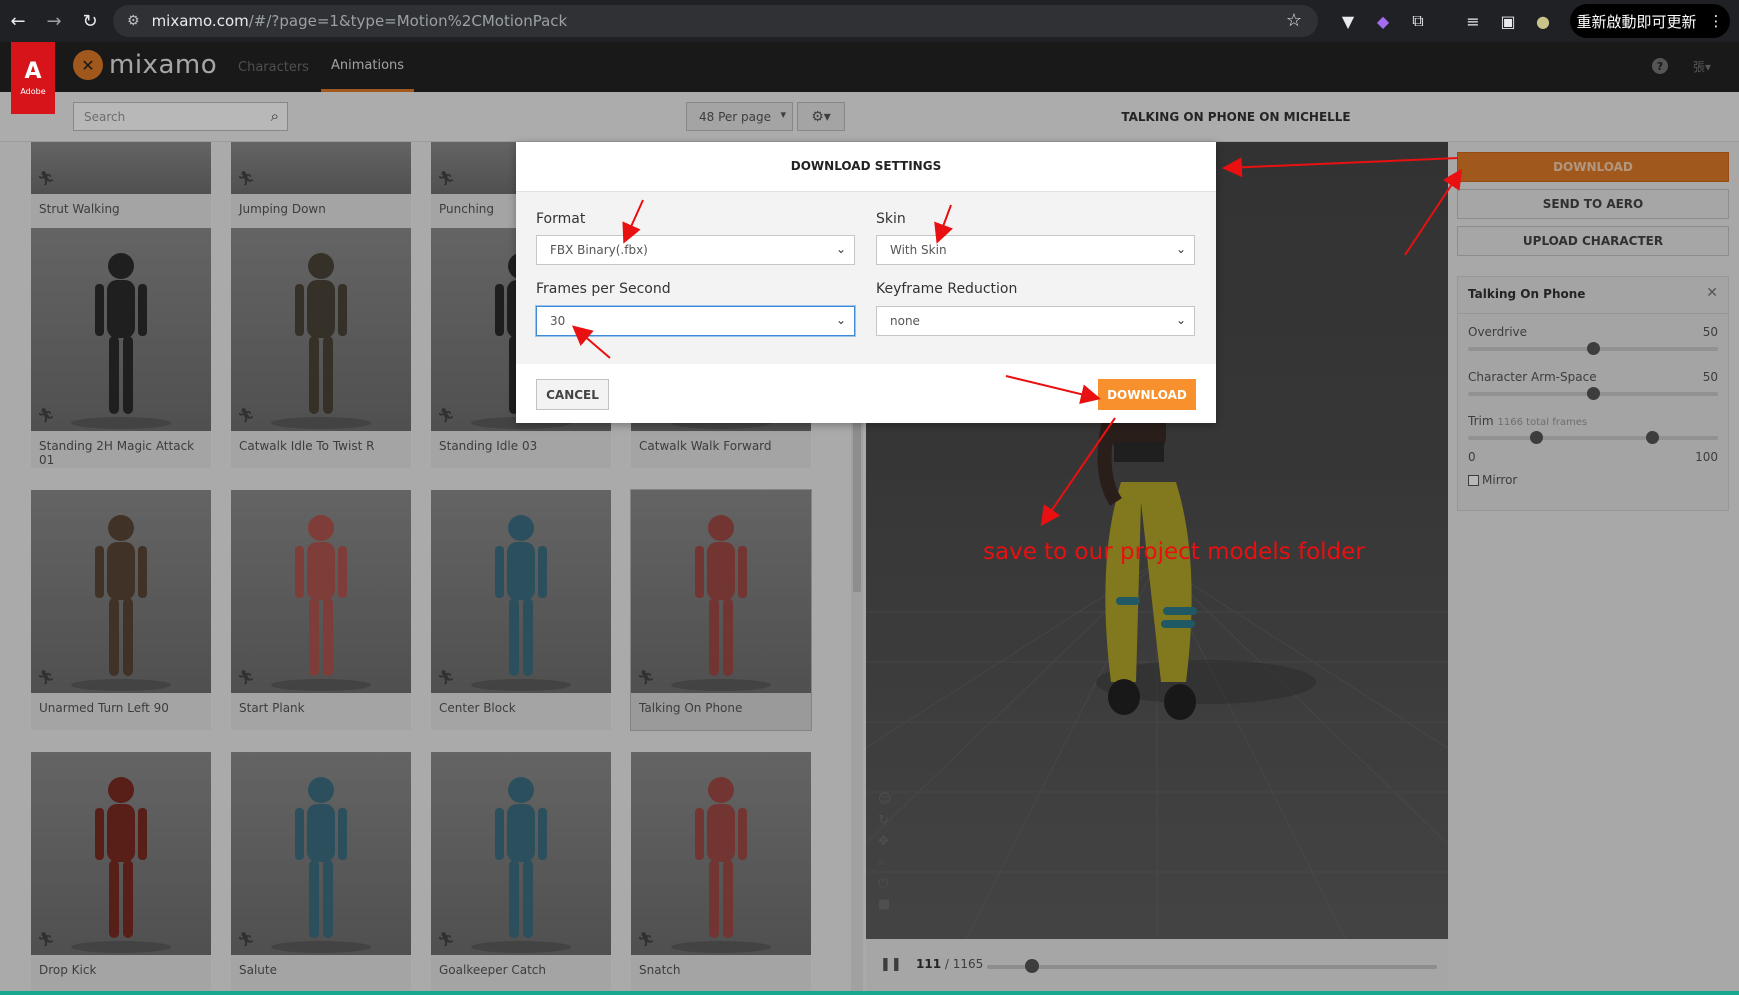  What do you see at coordinates (1418, 21) in the screenshot?
I see `extensions-puzzle-icon: ⧉` at bounding box center [1418, 21].